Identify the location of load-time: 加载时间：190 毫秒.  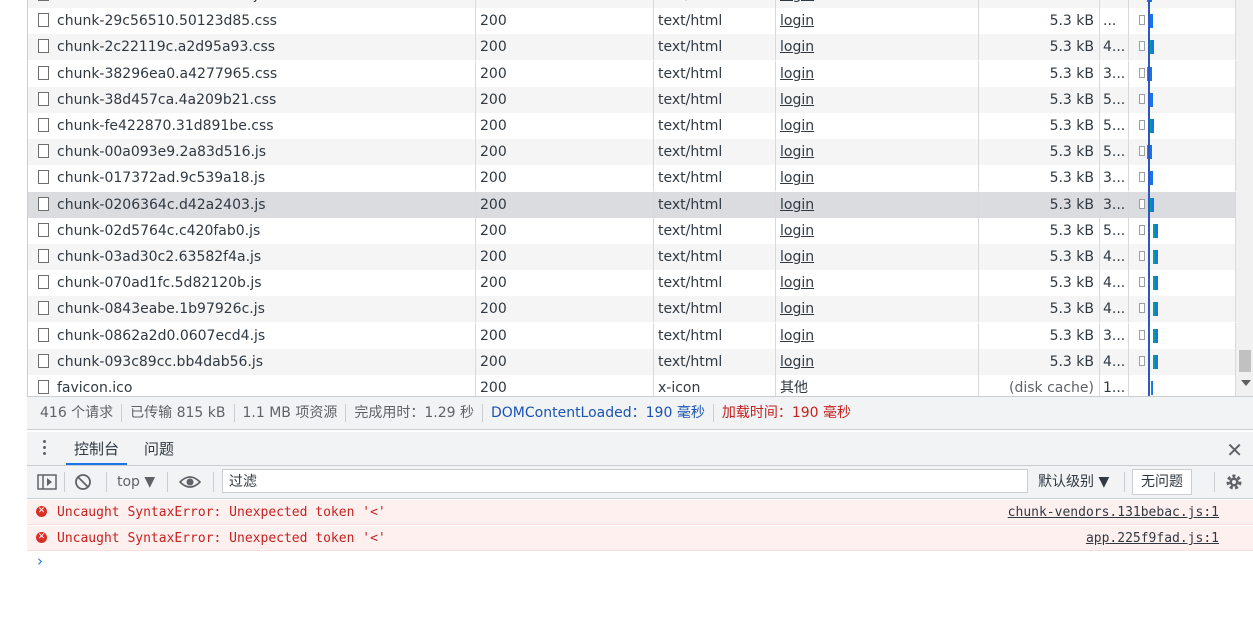
(786, 413).